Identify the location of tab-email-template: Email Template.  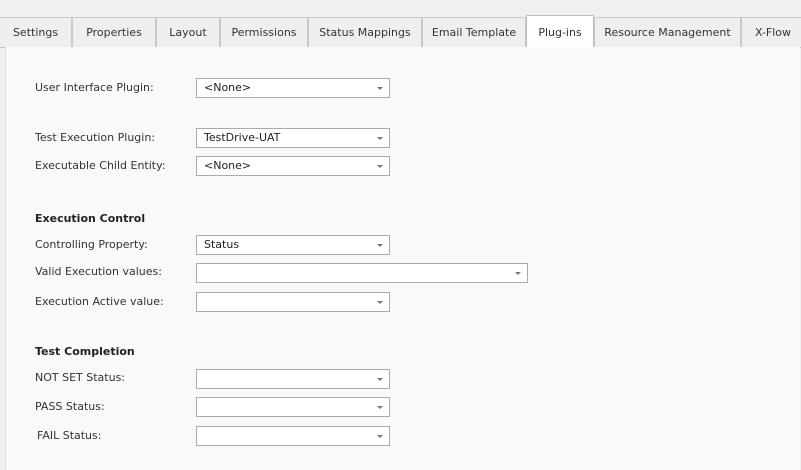
(474, 32).